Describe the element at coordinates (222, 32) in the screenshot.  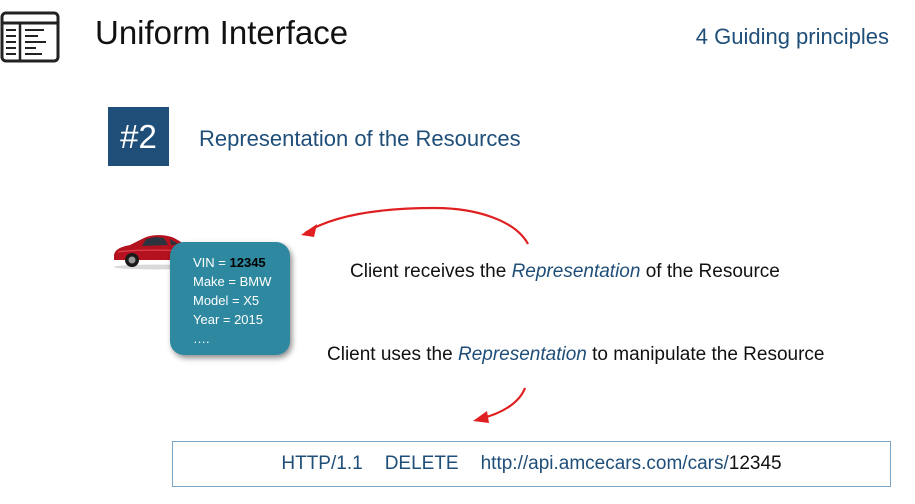
I see `page-title: Uniform Interface` at that location.